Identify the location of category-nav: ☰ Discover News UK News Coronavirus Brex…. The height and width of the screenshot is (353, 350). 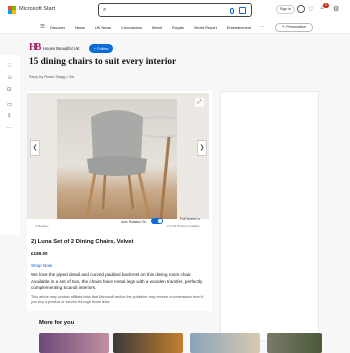
(175, 27).